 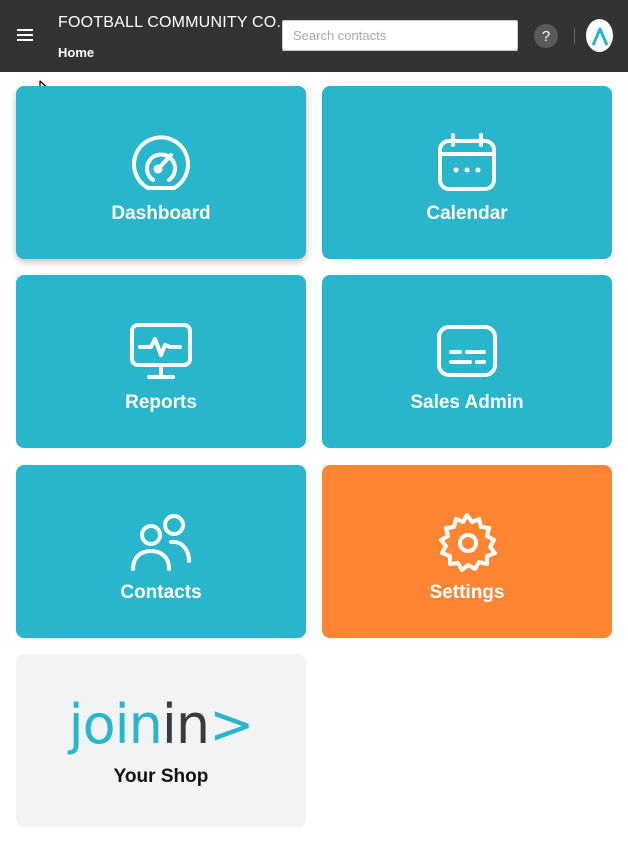 I want to click on help-button: ?, so click(x=546, y=36).